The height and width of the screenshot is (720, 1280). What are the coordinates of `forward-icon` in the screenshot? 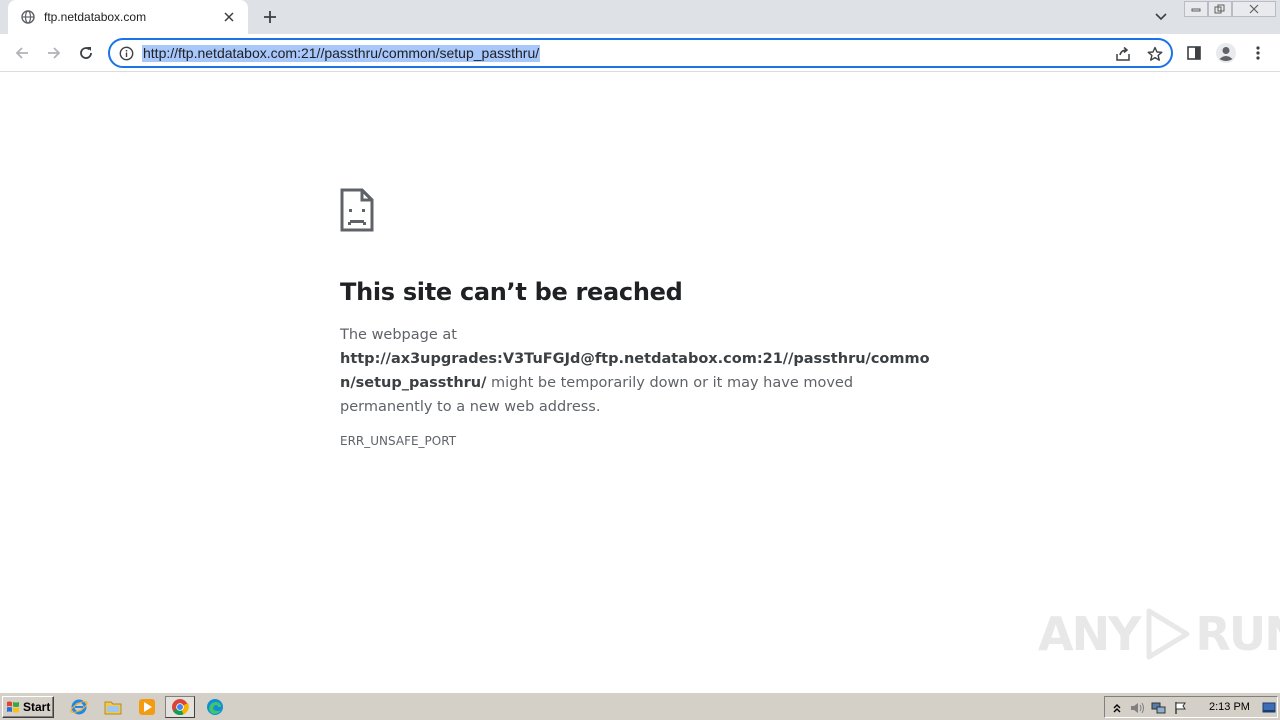 It's located at (54, 53).